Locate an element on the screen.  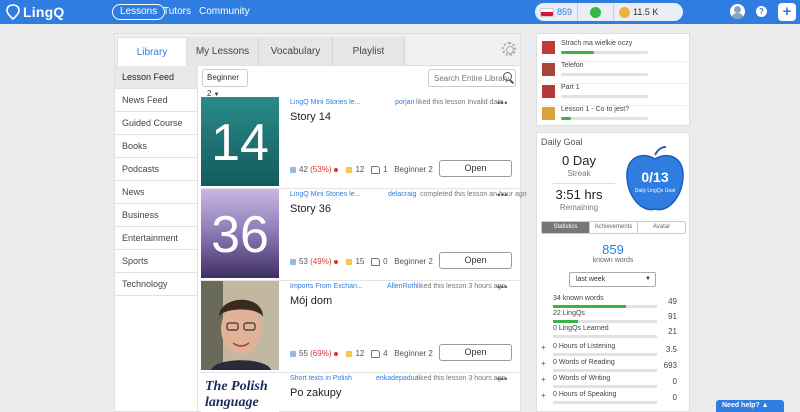
lingqs-goal-label: Daily LingQs Goal is located at coordinates (655, 191).